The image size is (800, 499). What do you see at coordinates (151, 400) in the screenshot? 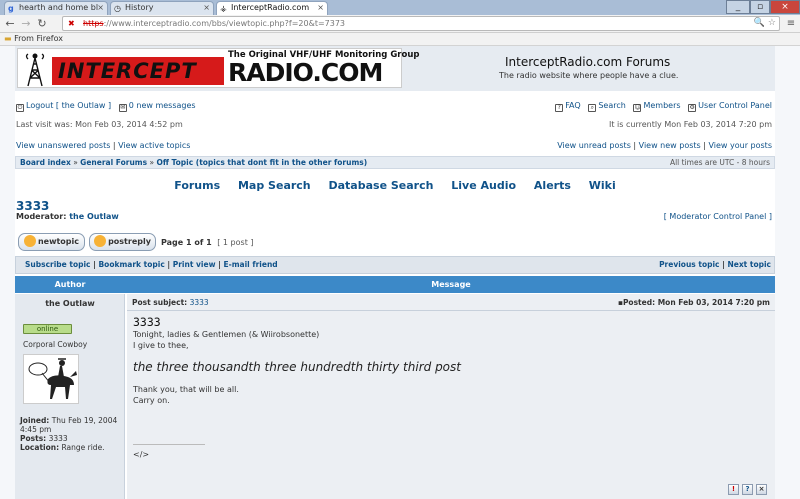
I see `post-line-4: Carry on.` at bounding box center [151, 400].